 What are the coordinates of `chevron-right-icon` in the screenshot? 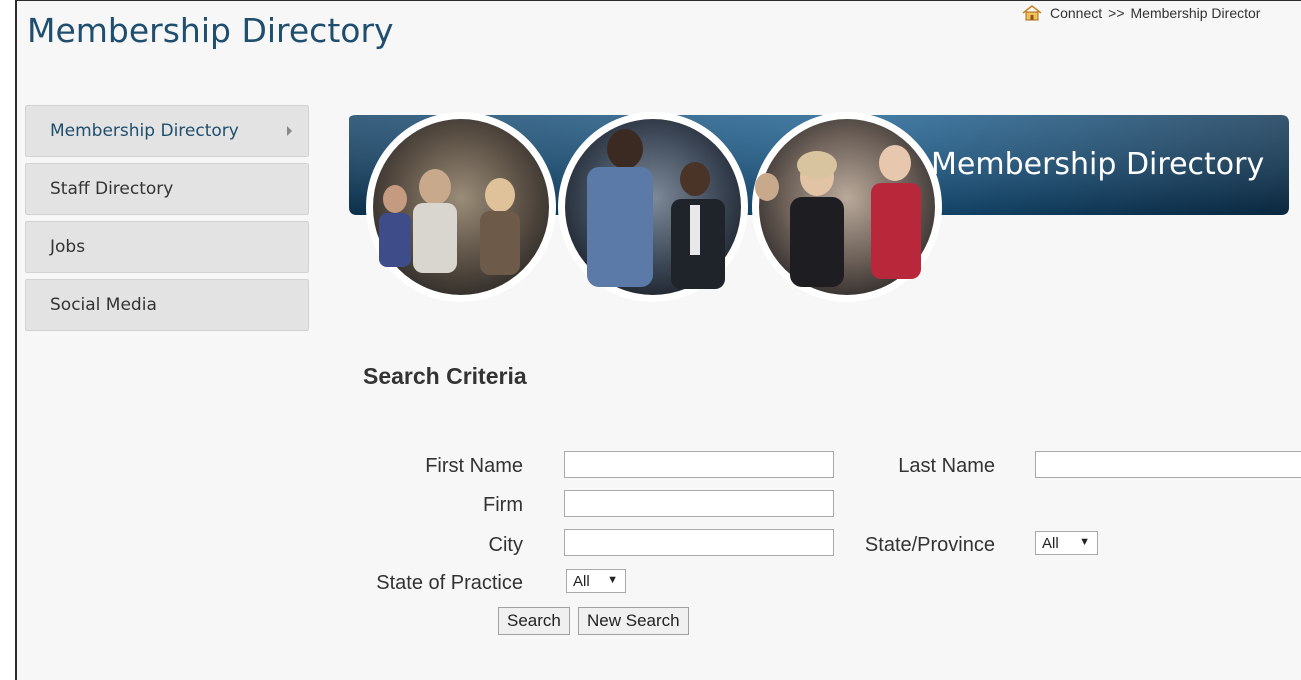 It's located at (289, 131).